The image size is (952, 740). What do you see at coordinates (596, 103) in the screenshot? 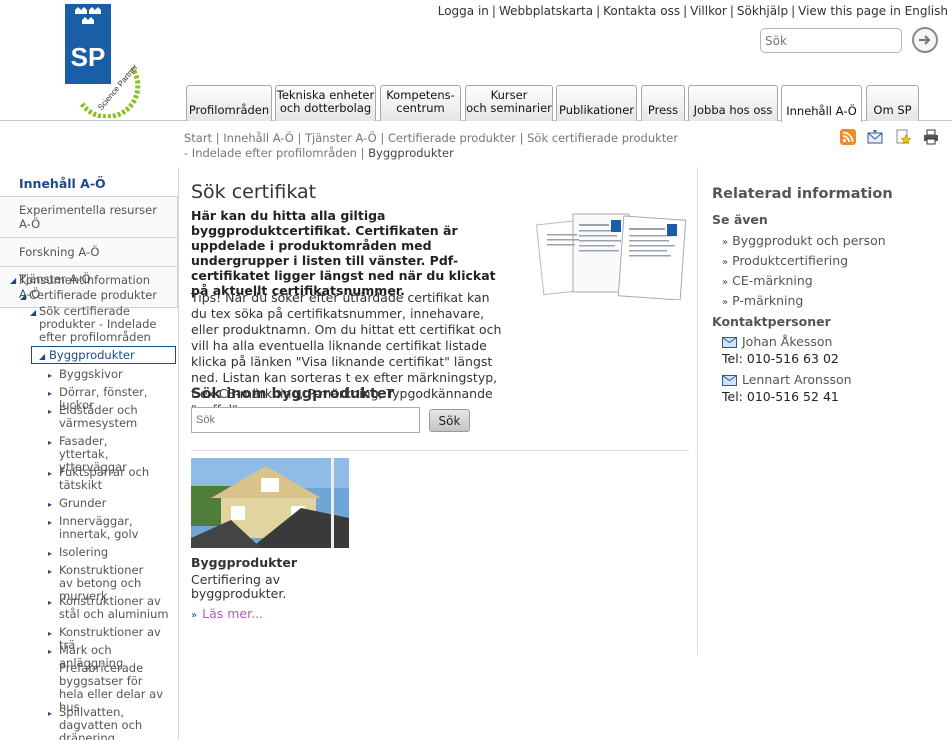
I see `tab-publikationer: Publikationer` at bounding box center [596, 103].